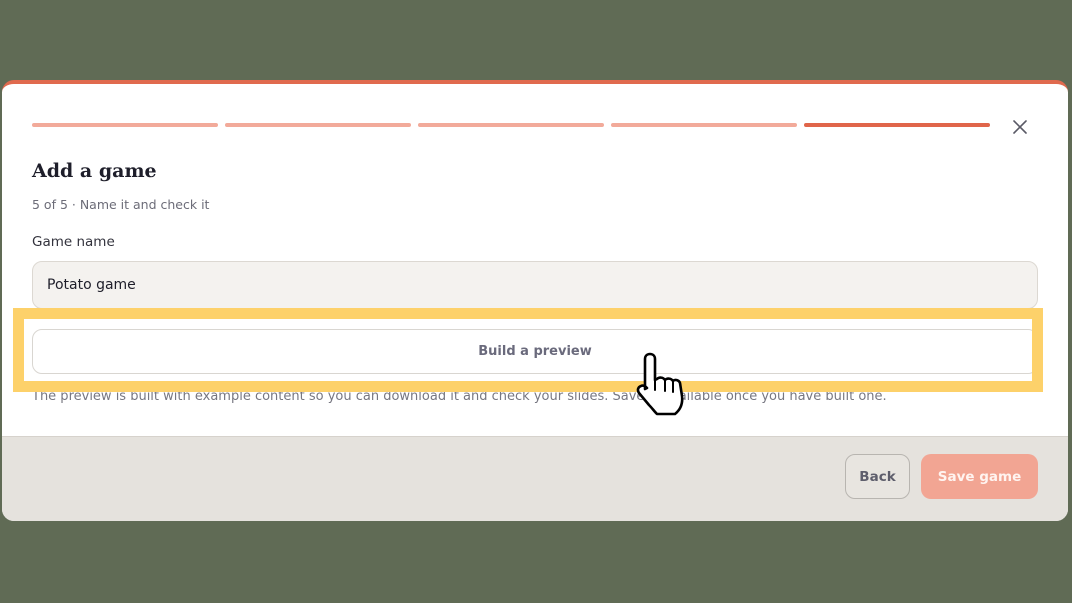 The width and height of the screenshot is (1072, 603). What do you see at coordinates (121, 204) in the screenshot?
I see `step-subtitle: 5 of 5 · Name it and check it` at bounding box center [121, 204].